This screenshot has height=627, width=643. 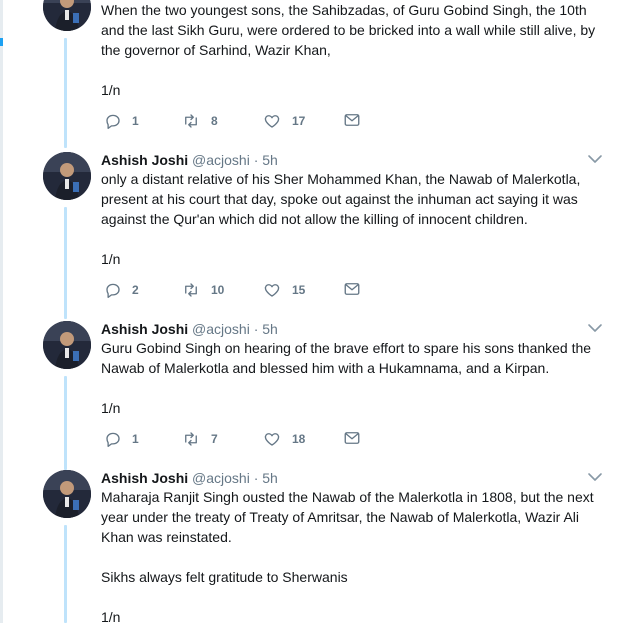 I want to click on like-count: 18, so click(x=299, y=439).